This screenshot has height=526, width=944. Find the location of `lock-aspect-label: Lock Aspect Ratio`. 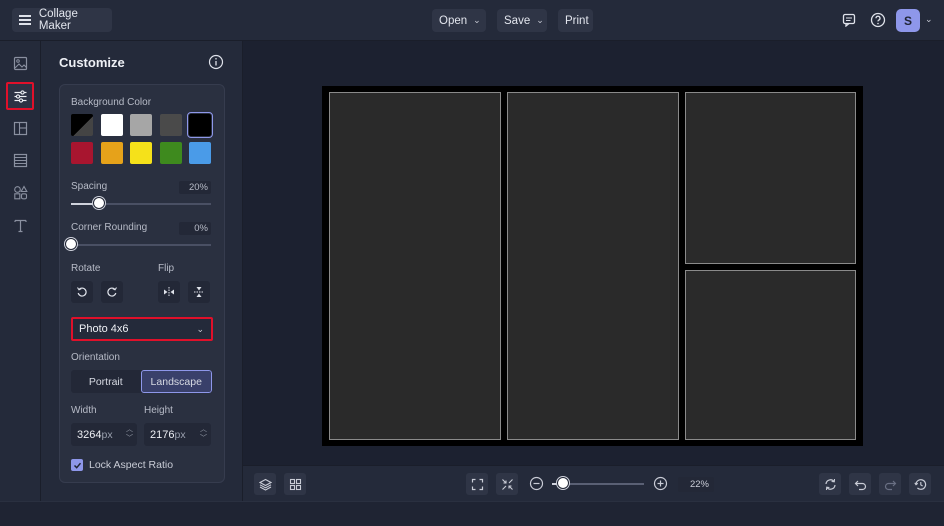

lock-aspect-label: Lock Aspect Ratio is located at coordinates (131, 465).